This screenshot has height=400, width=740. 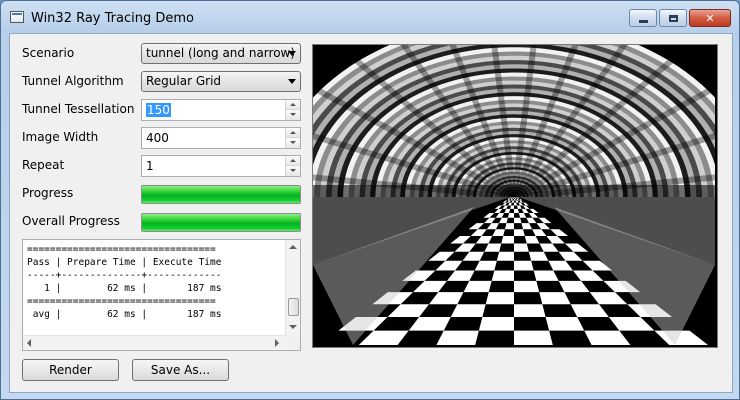 What do you see at coordinates (78, 109) in the screenshot?
I see `tunnel-tessellation-label: Tunnel Tessellation` at bounding box center [78, 109].